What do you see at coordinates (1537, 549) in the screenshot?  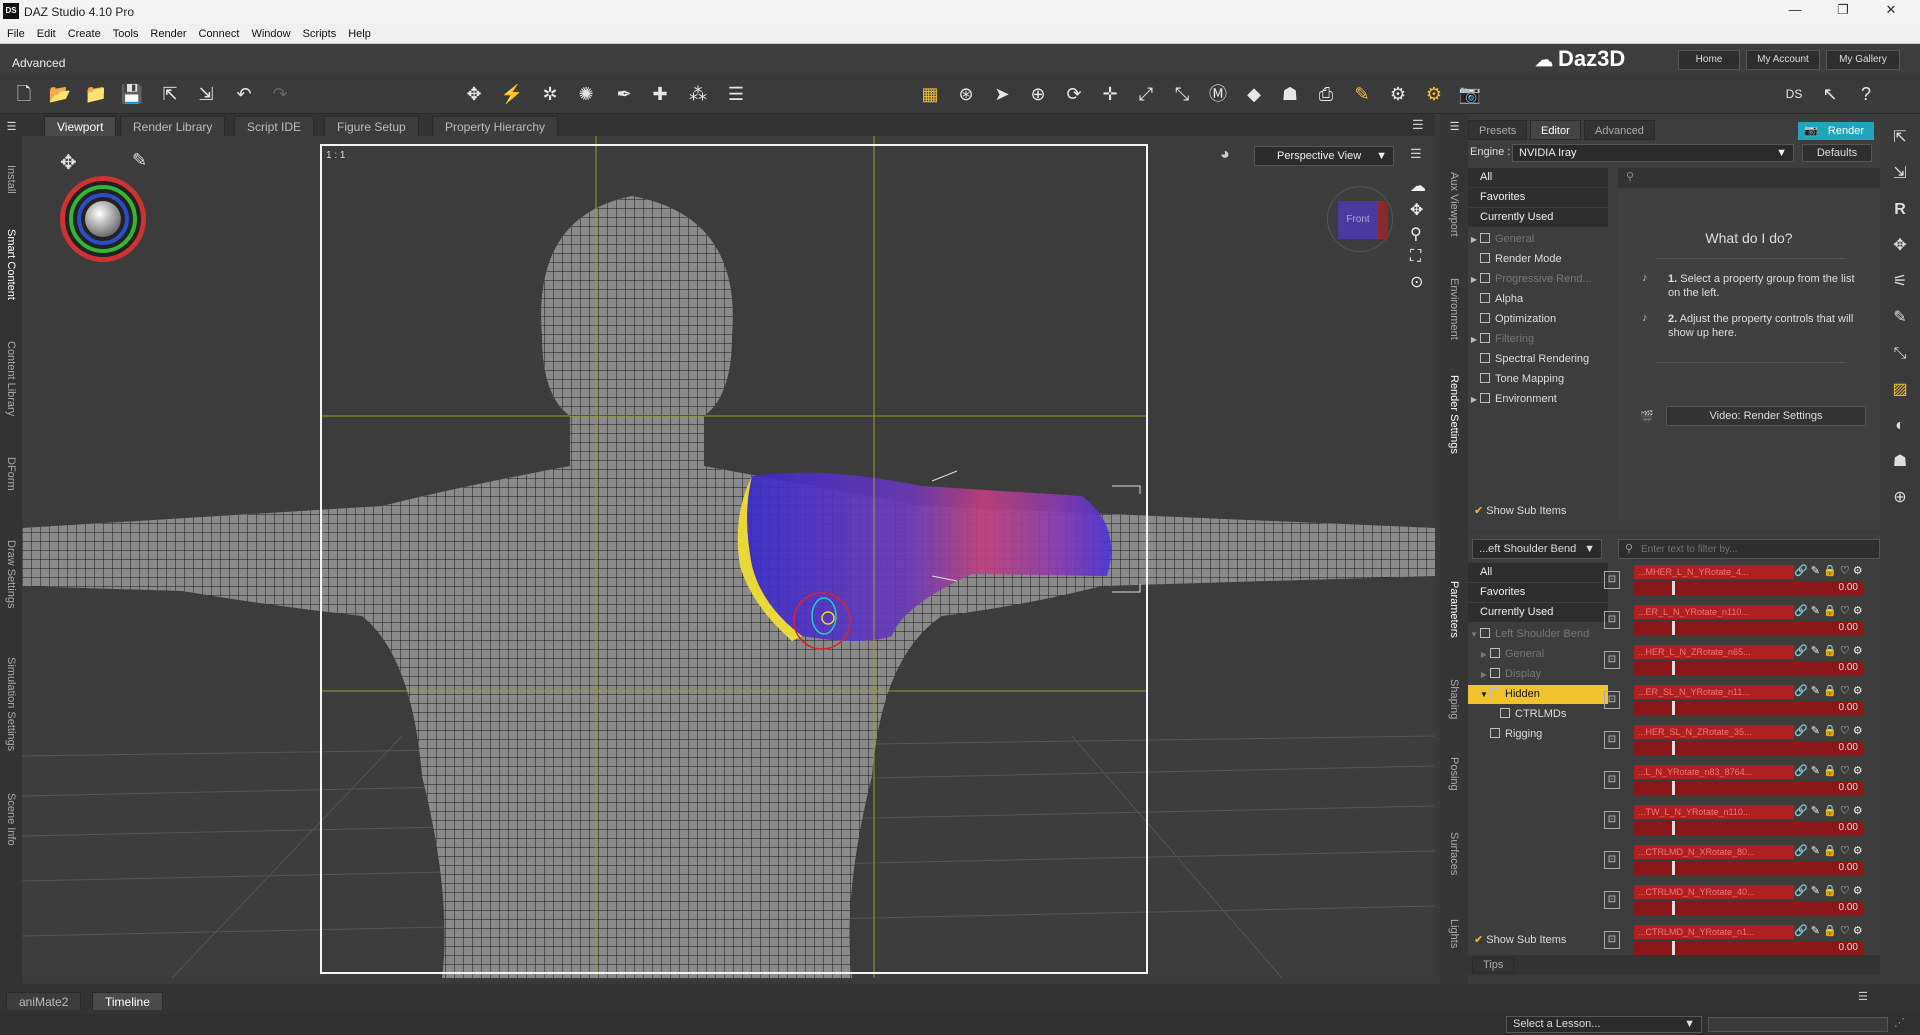 I see `node-select: ...eft Shoulder Bend ▼` at bounding box center [1537, 549].